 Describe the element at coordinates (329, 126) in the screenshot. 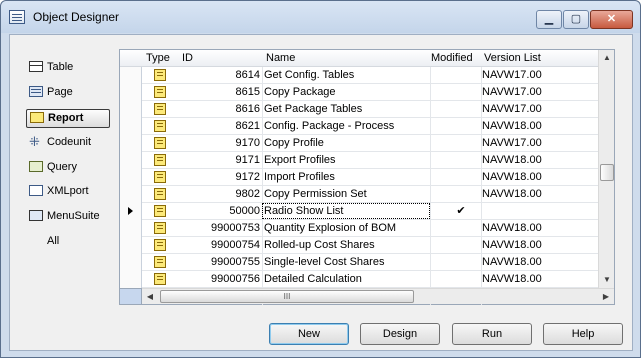

I see `cell-name: Config. Package - Process` at that location.